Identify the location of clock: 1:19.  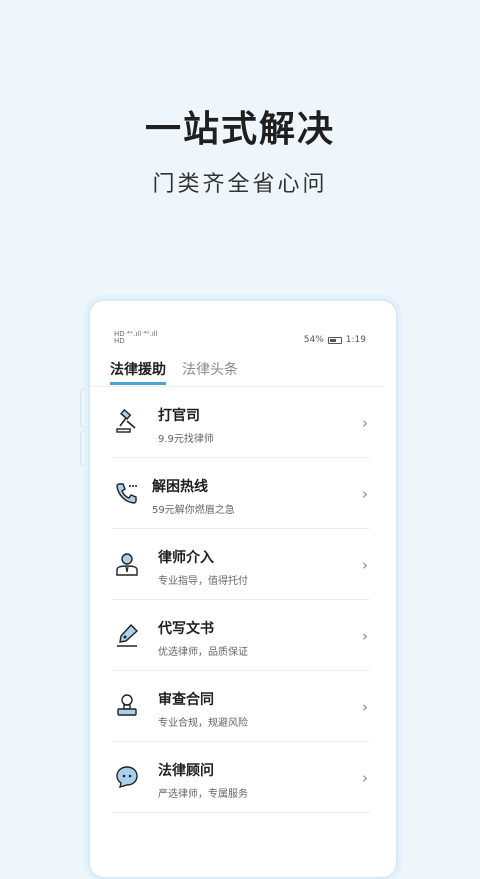
(355, 340).